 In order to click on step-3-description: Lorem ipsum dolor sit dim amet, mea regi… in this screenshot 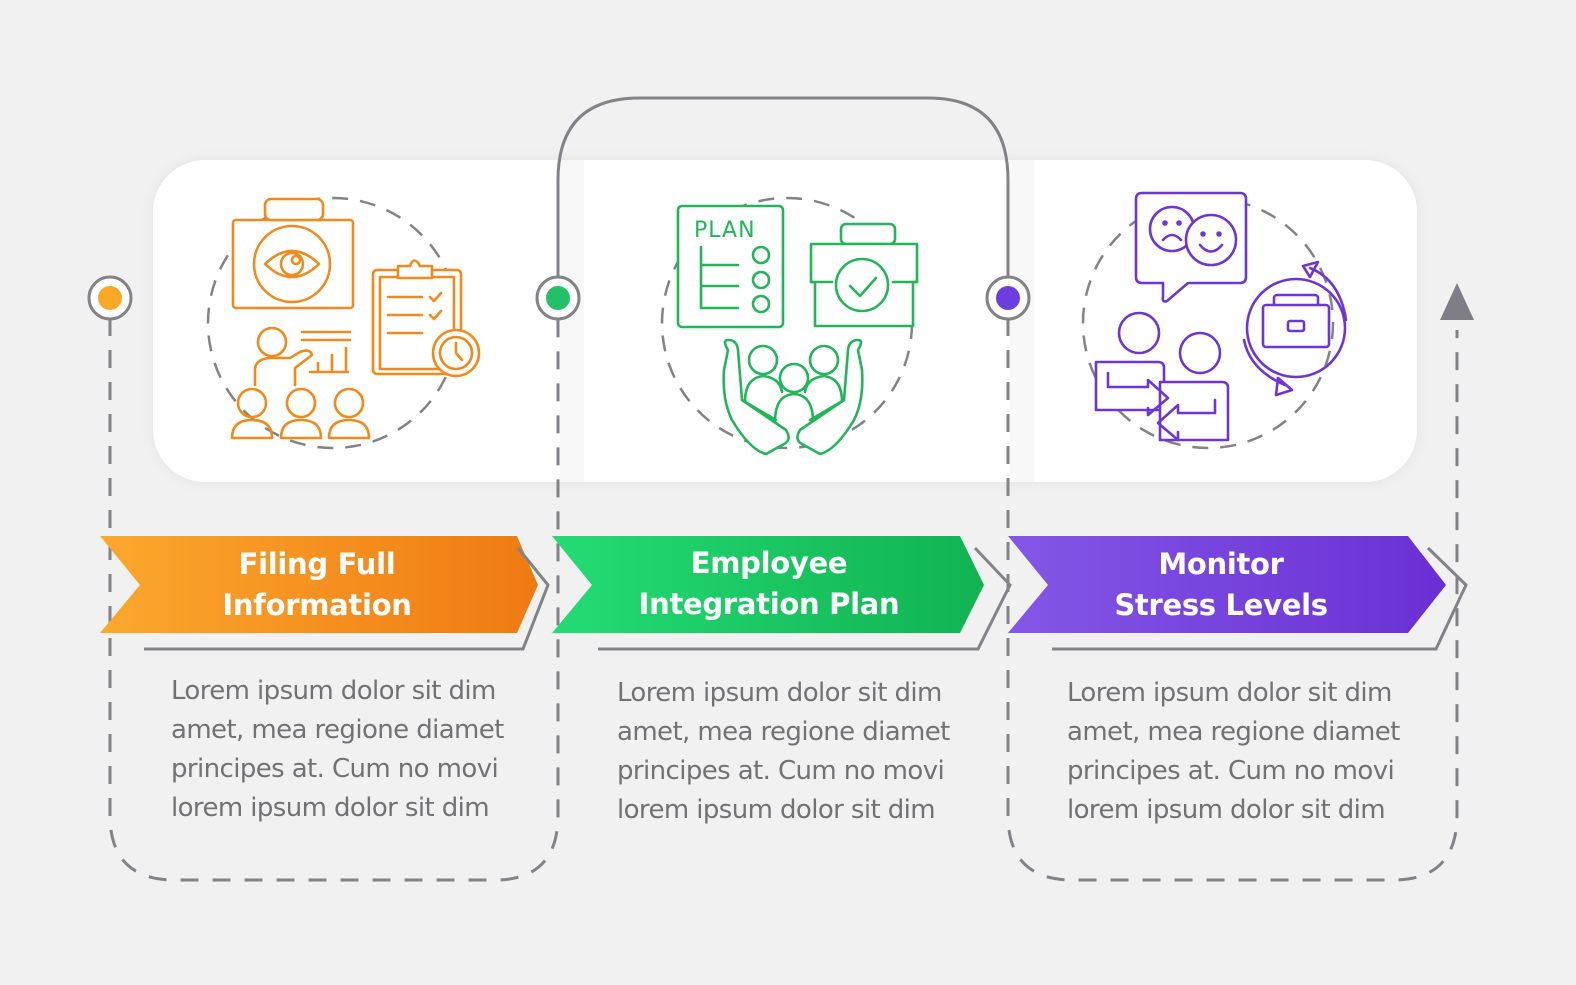, I will do `click(1233, 751)`.